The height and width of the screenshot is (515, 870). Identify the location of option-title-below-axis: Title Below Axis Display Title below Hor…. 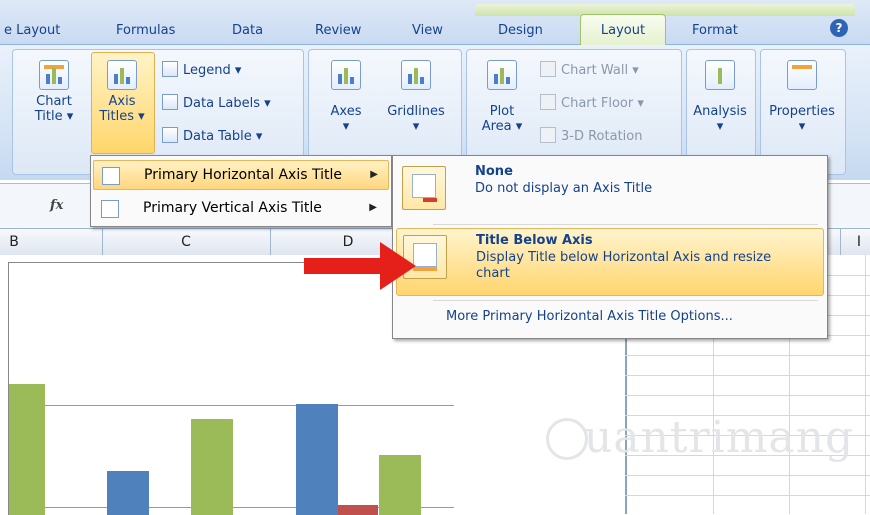
(610, 262).